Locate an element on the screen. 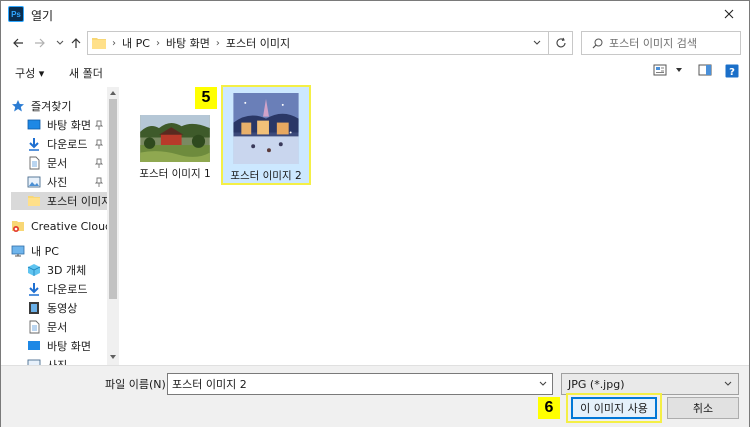  sidebar-item-creative-cloud: Creative Cloud F is located at coordinates (65, 226).